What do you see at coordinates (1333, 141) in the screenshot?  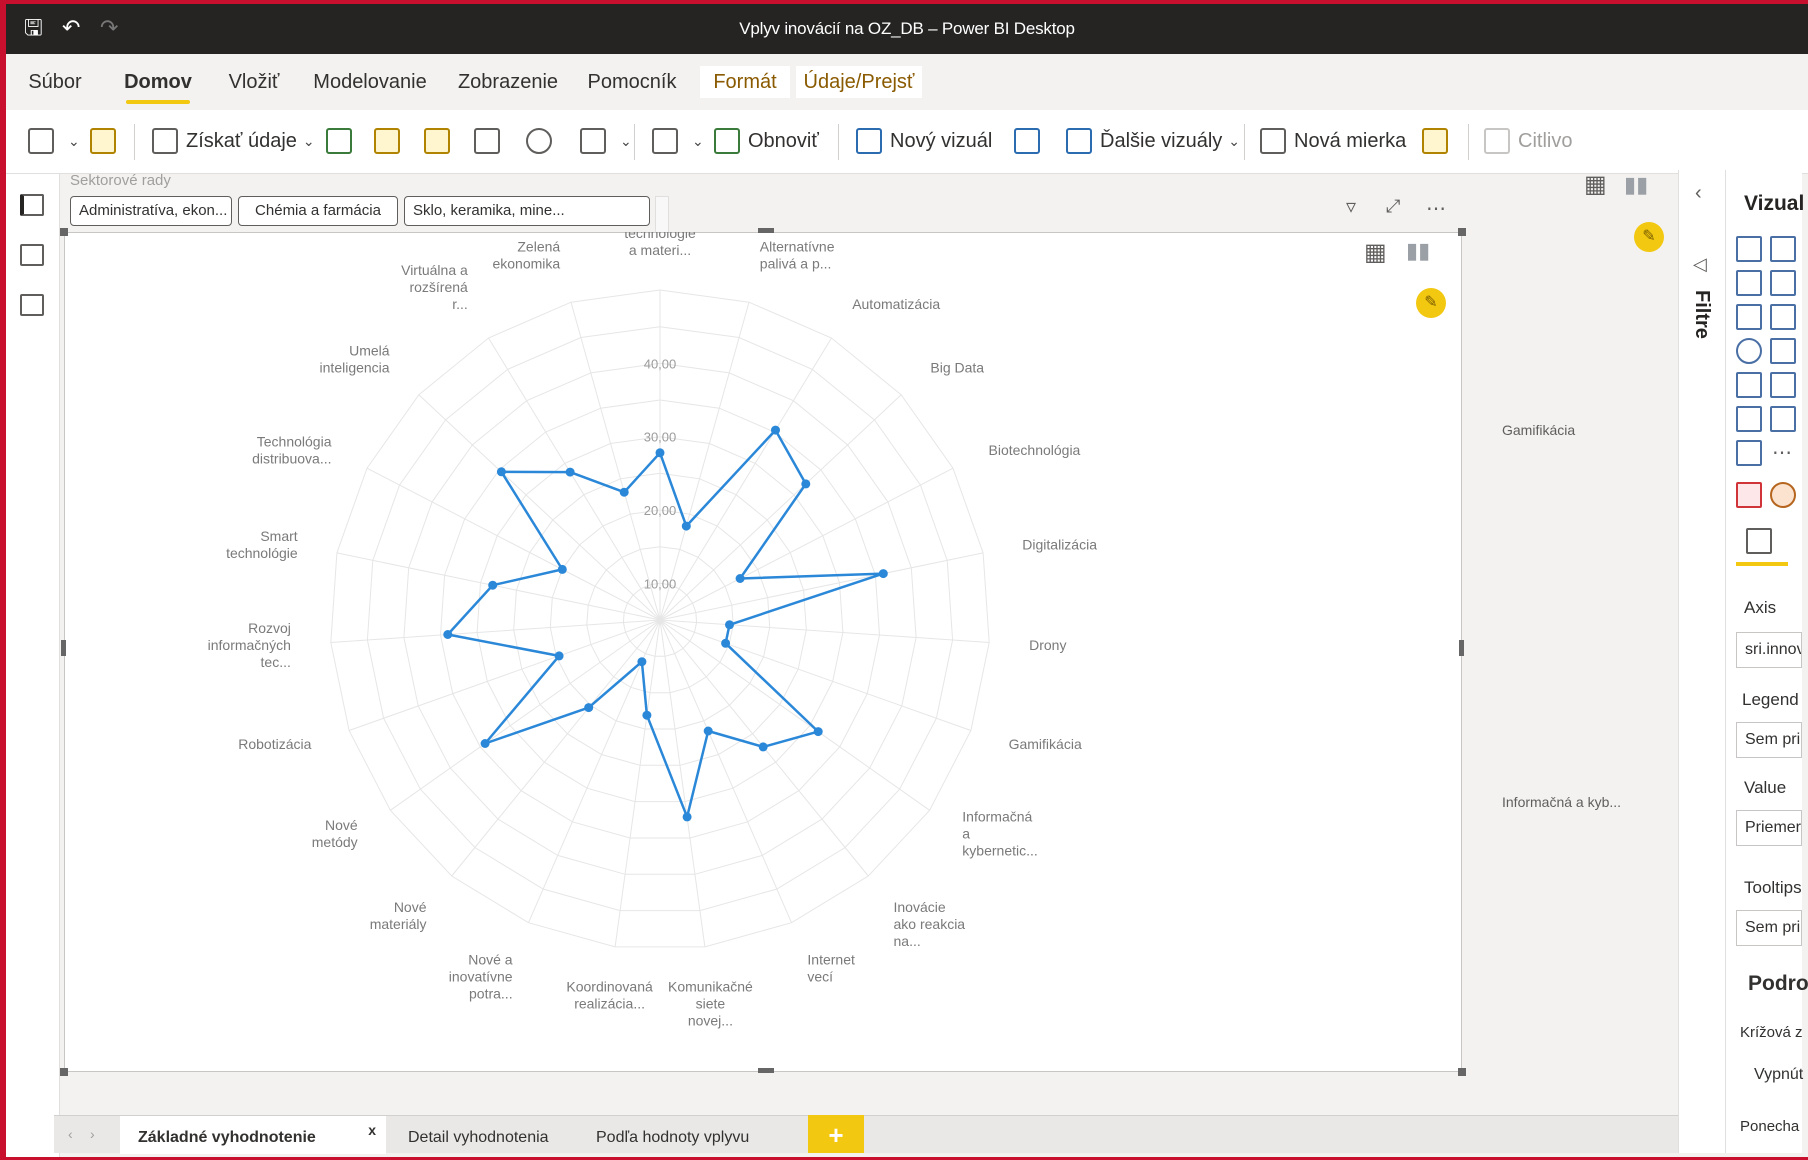 I see `new-measure-button: Nová mierka` at bounding box center [1333, 141].